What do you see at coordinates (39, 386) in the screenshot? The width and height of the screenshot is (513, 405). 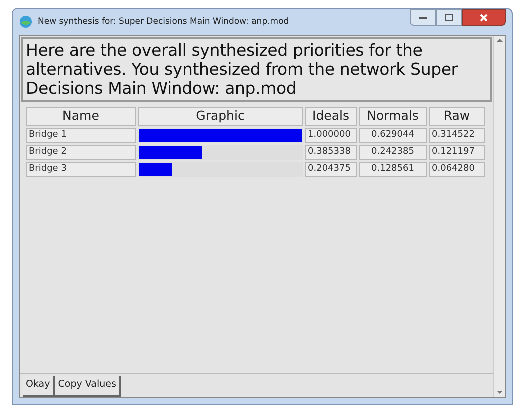 I see `dialog-button: Okay` at bounding box center [39, 386].